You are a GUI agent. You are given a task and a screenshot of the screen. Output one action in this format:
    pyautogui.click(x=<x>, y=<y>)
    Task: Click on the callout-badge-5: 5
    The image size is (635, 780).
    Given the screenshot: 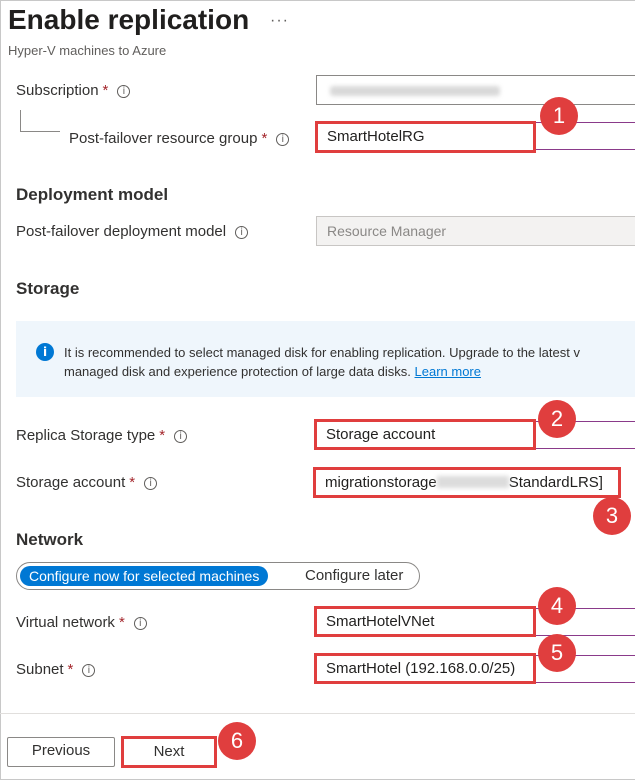 What is the action you would take?
    pyautogui.click(x=557, y=653)
    